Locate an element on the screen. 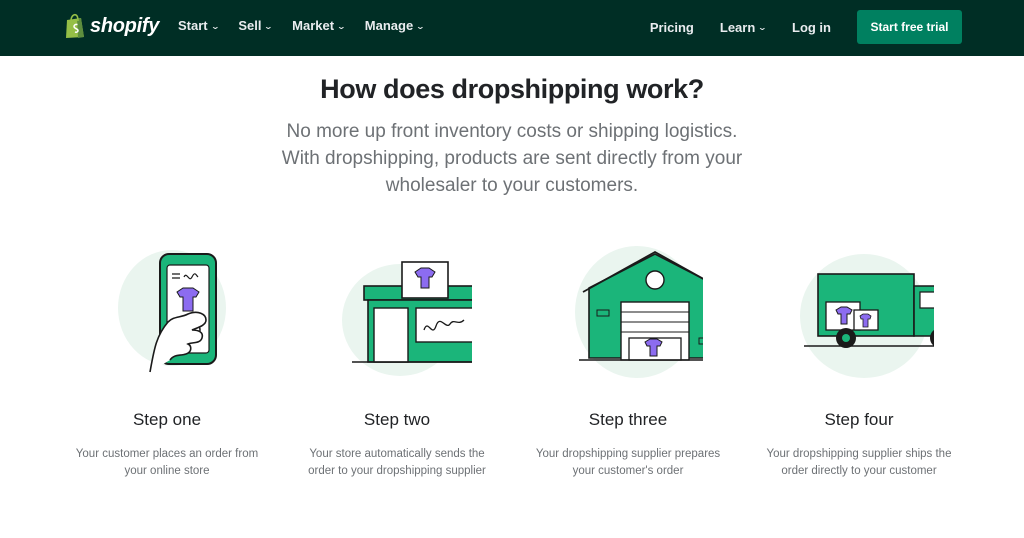 This screenshot has width=1024, height=538. step-description-line: Your dropshipping supplier ships the is located at coordinates (859, 454).